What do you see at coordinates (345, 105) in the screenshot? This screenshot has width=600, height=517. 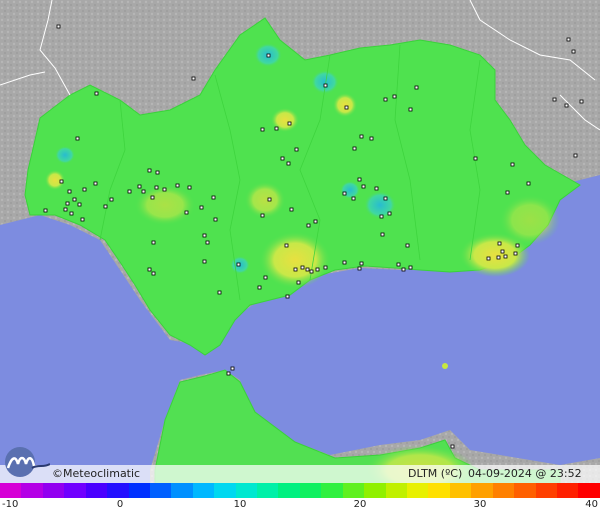 I see `warm-spot-jaen` at bounding box center [345, 105].